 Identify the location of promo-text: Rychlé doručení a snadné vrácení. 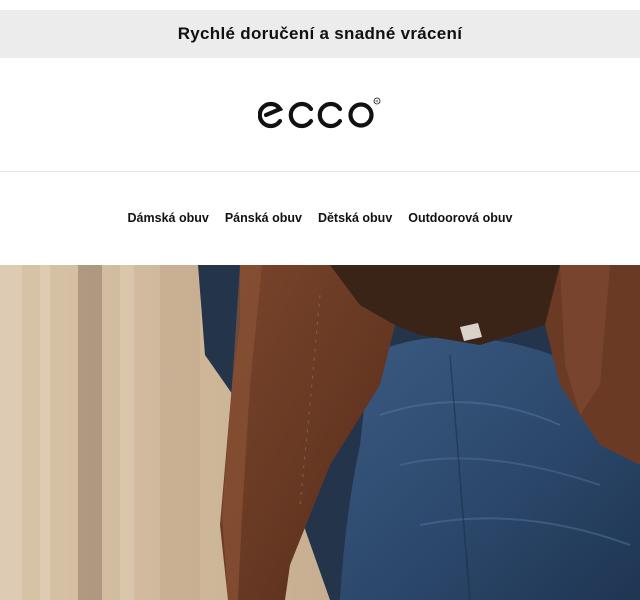
(320, 33).